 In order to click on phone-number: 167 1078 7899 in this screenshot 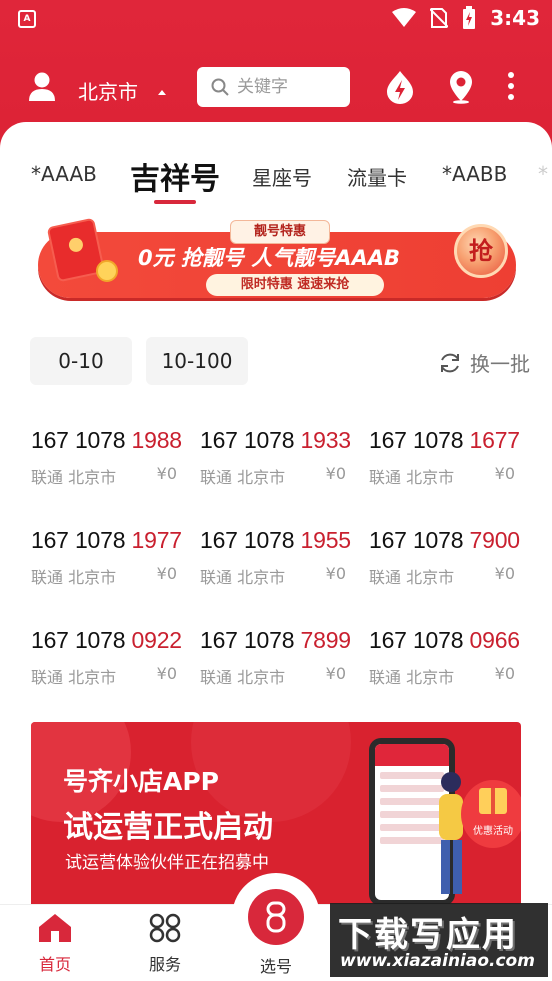, I will do `click(275, 640)`.